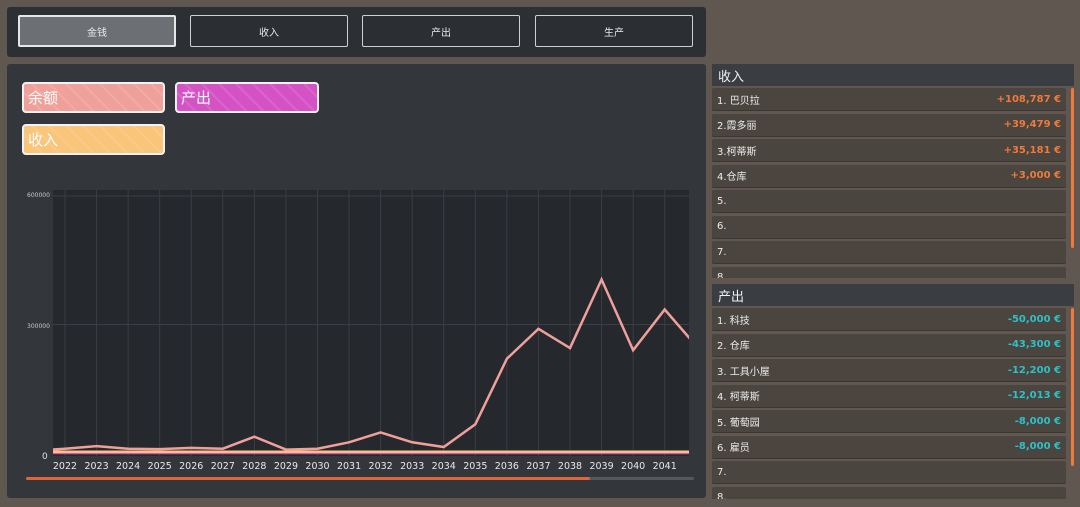  What do you see at coordinates (889, 492) in the screenshot?
I see `output-row: 8.` at bounding box center [889, 492].